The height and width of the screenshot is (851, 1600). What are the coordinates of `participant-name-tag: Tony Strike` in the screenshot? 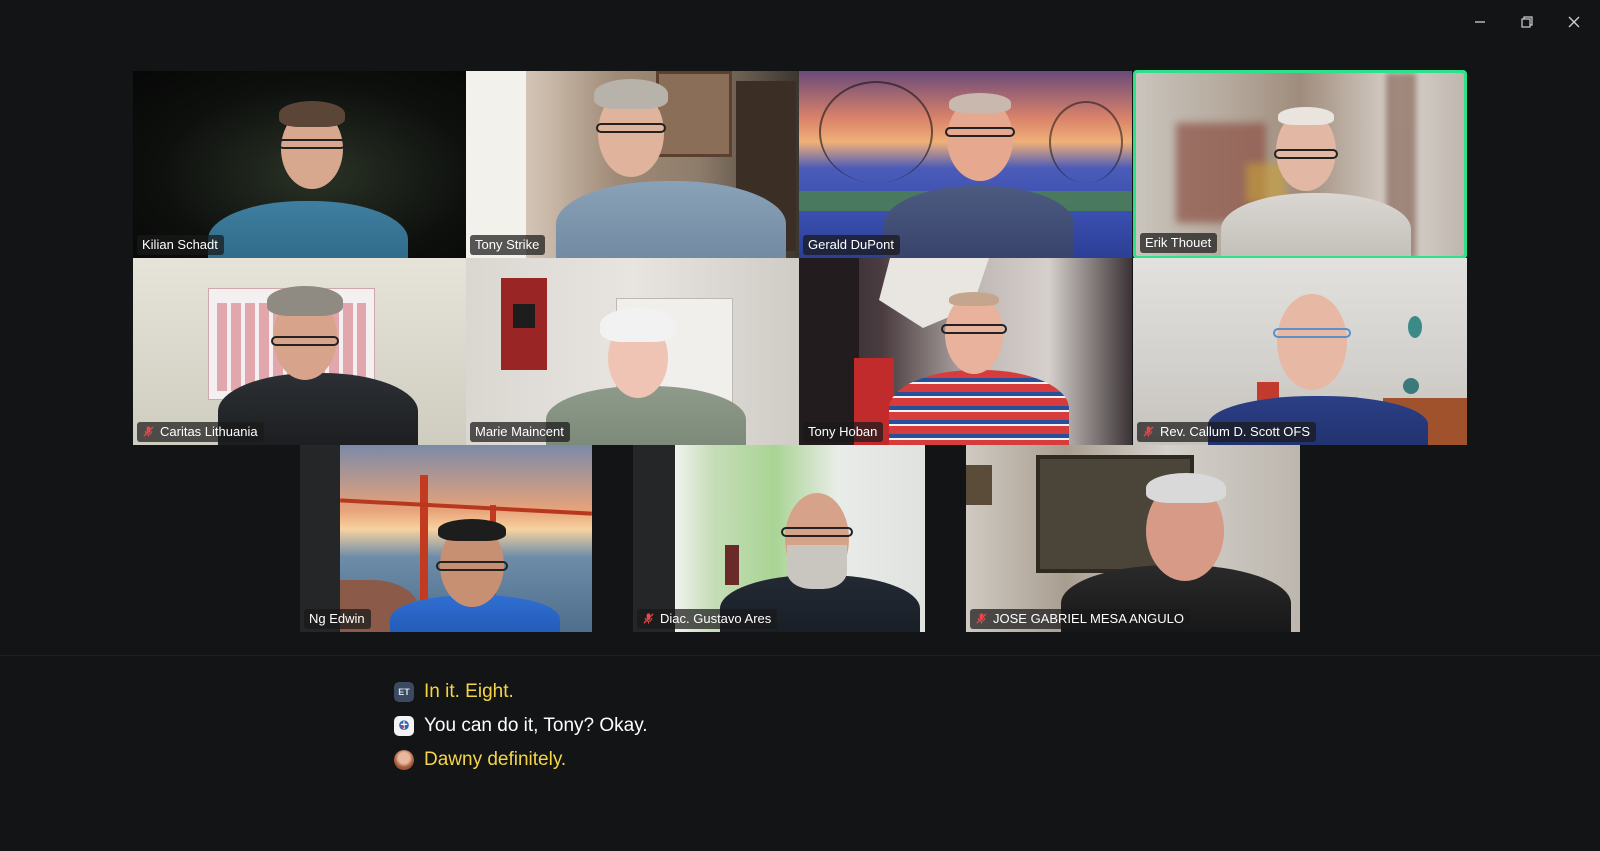 It's located at (508, 245).